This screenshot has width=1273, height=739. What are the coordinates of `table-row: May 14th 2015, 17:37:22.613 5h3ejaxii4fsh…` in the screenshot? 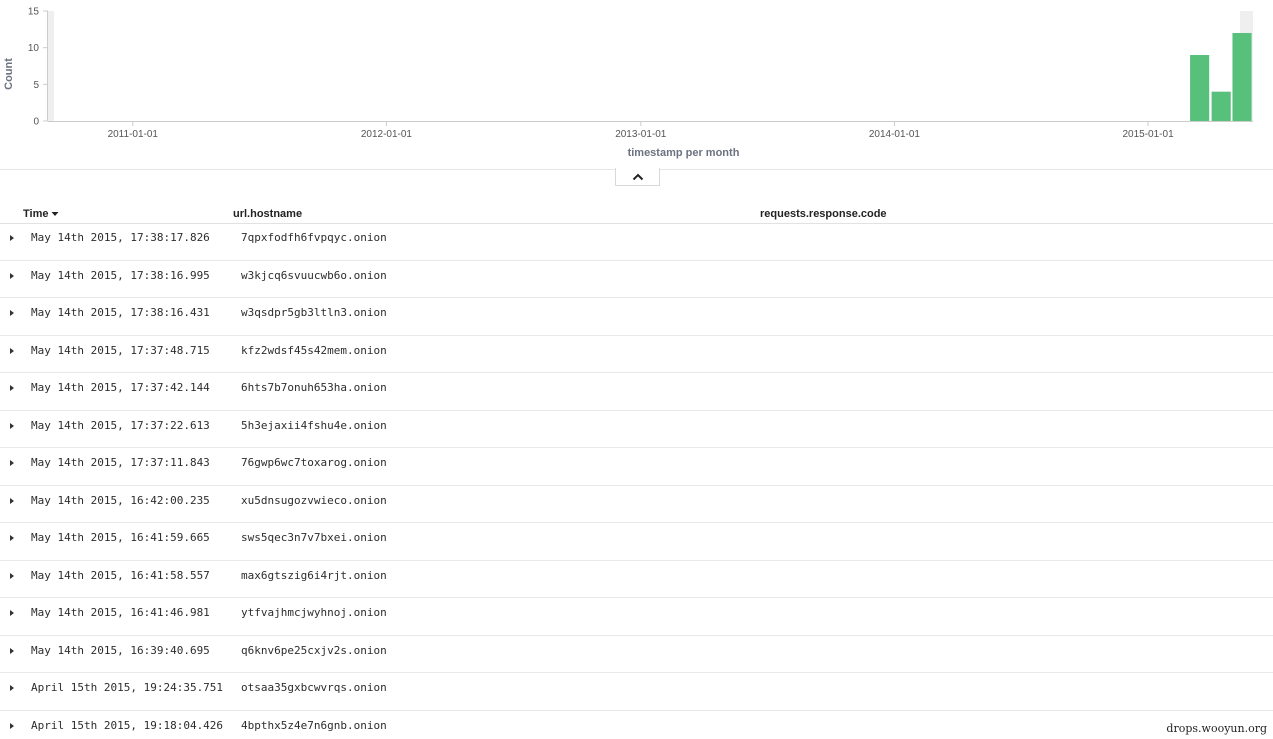 It's located at (636, 429).